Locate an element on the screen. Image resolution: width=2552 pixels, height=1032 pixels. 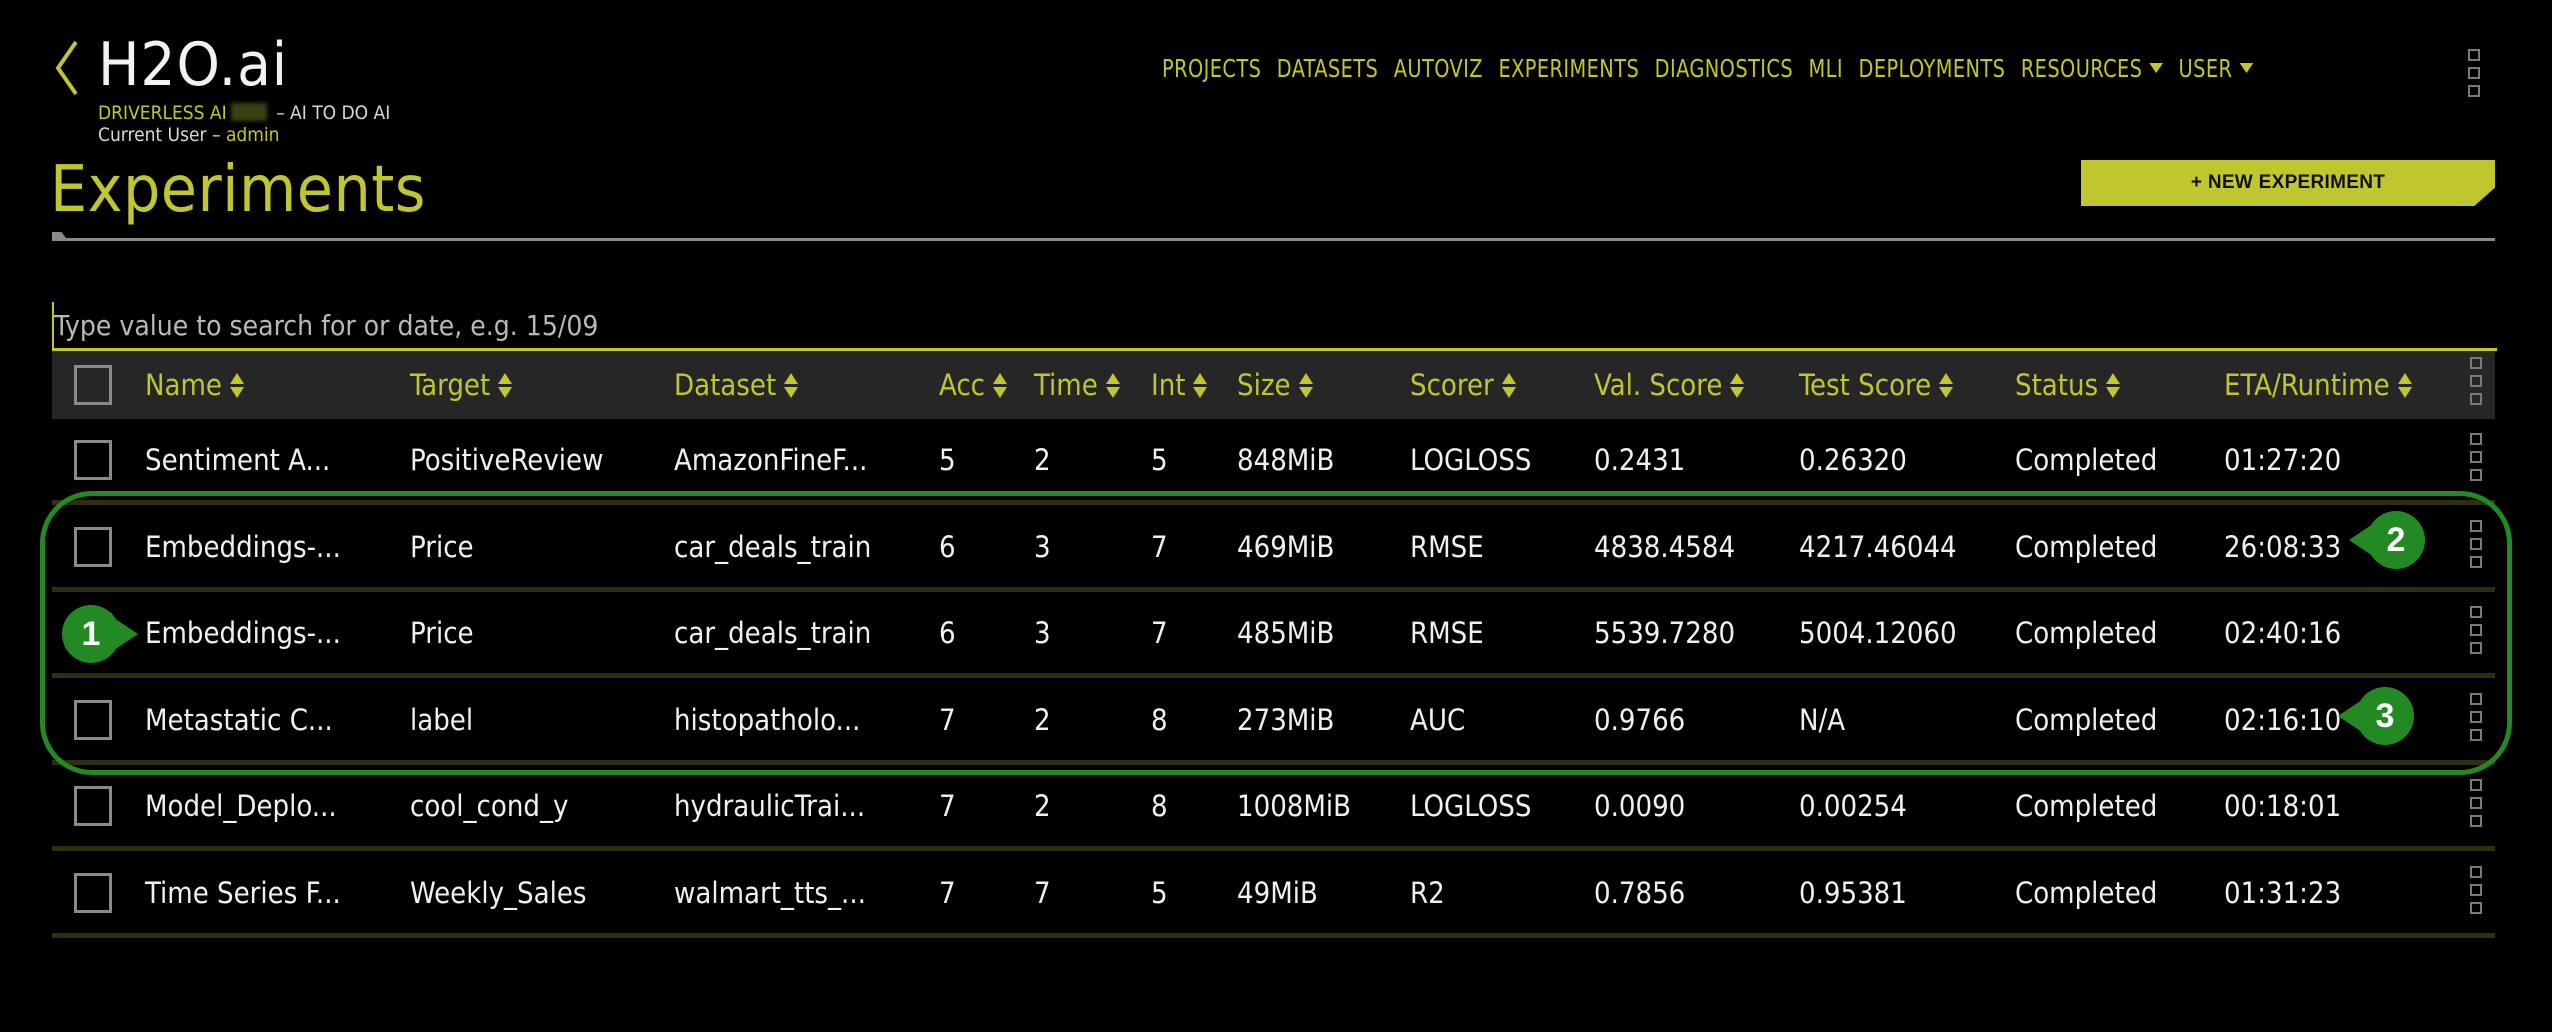
cell-test-score: 0.26320 is located at coordinates (1853, 459).